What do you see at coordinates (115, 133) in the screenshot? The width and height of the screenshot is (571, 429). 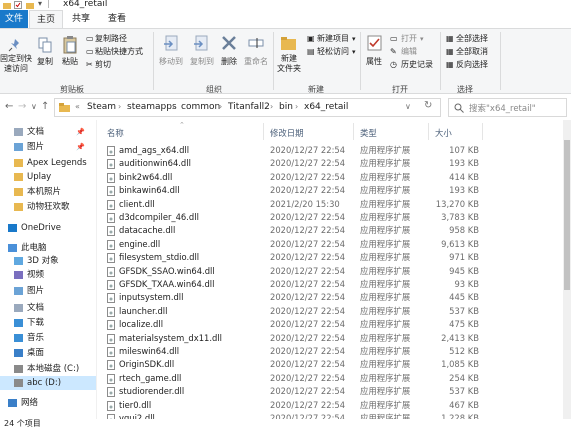 I see `column-name: 名称` at bounding box center [115, 133].